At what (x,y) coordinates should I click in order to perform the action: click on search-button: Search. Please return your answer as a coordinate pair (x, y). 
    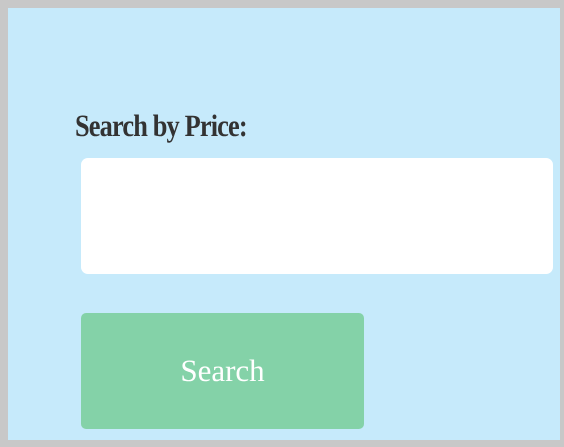
    Looking at the image, I should click on (222, 371).